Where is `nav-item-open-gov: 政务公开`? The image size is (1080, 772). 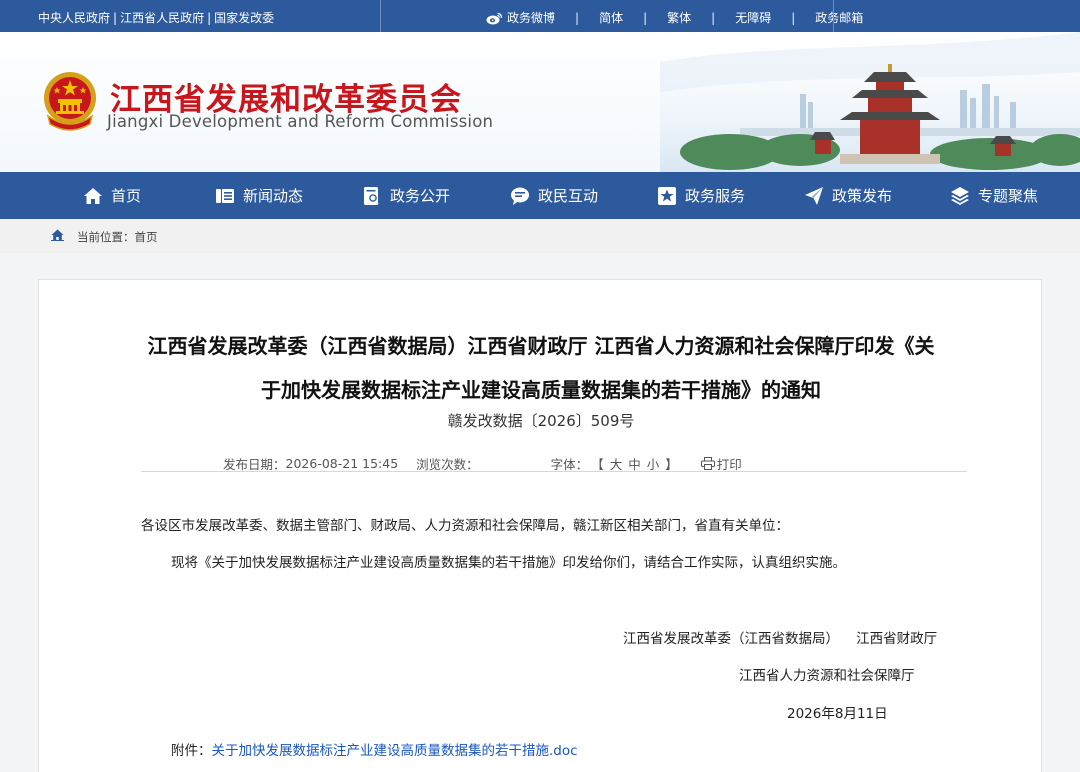 nav-item-open-gov: 政务公开 is located at coordinates (406, 195).